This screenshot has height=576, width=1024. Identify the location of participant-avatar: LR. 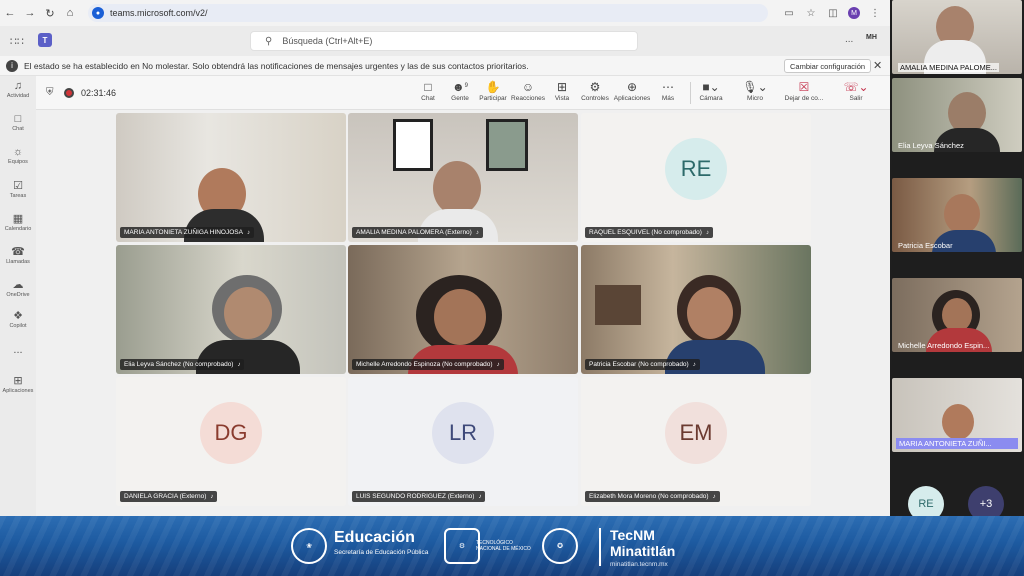
(463, 432).